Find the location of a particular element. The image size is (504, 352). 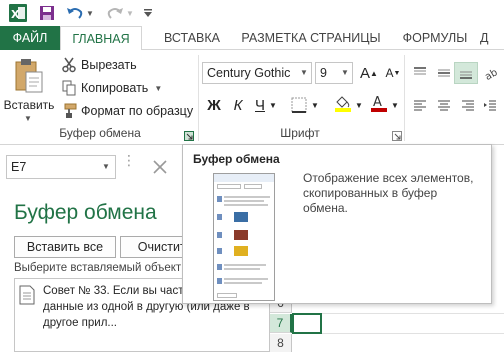

tab-home: ГЛАВНАЯ is located at coordinates (101, 38).